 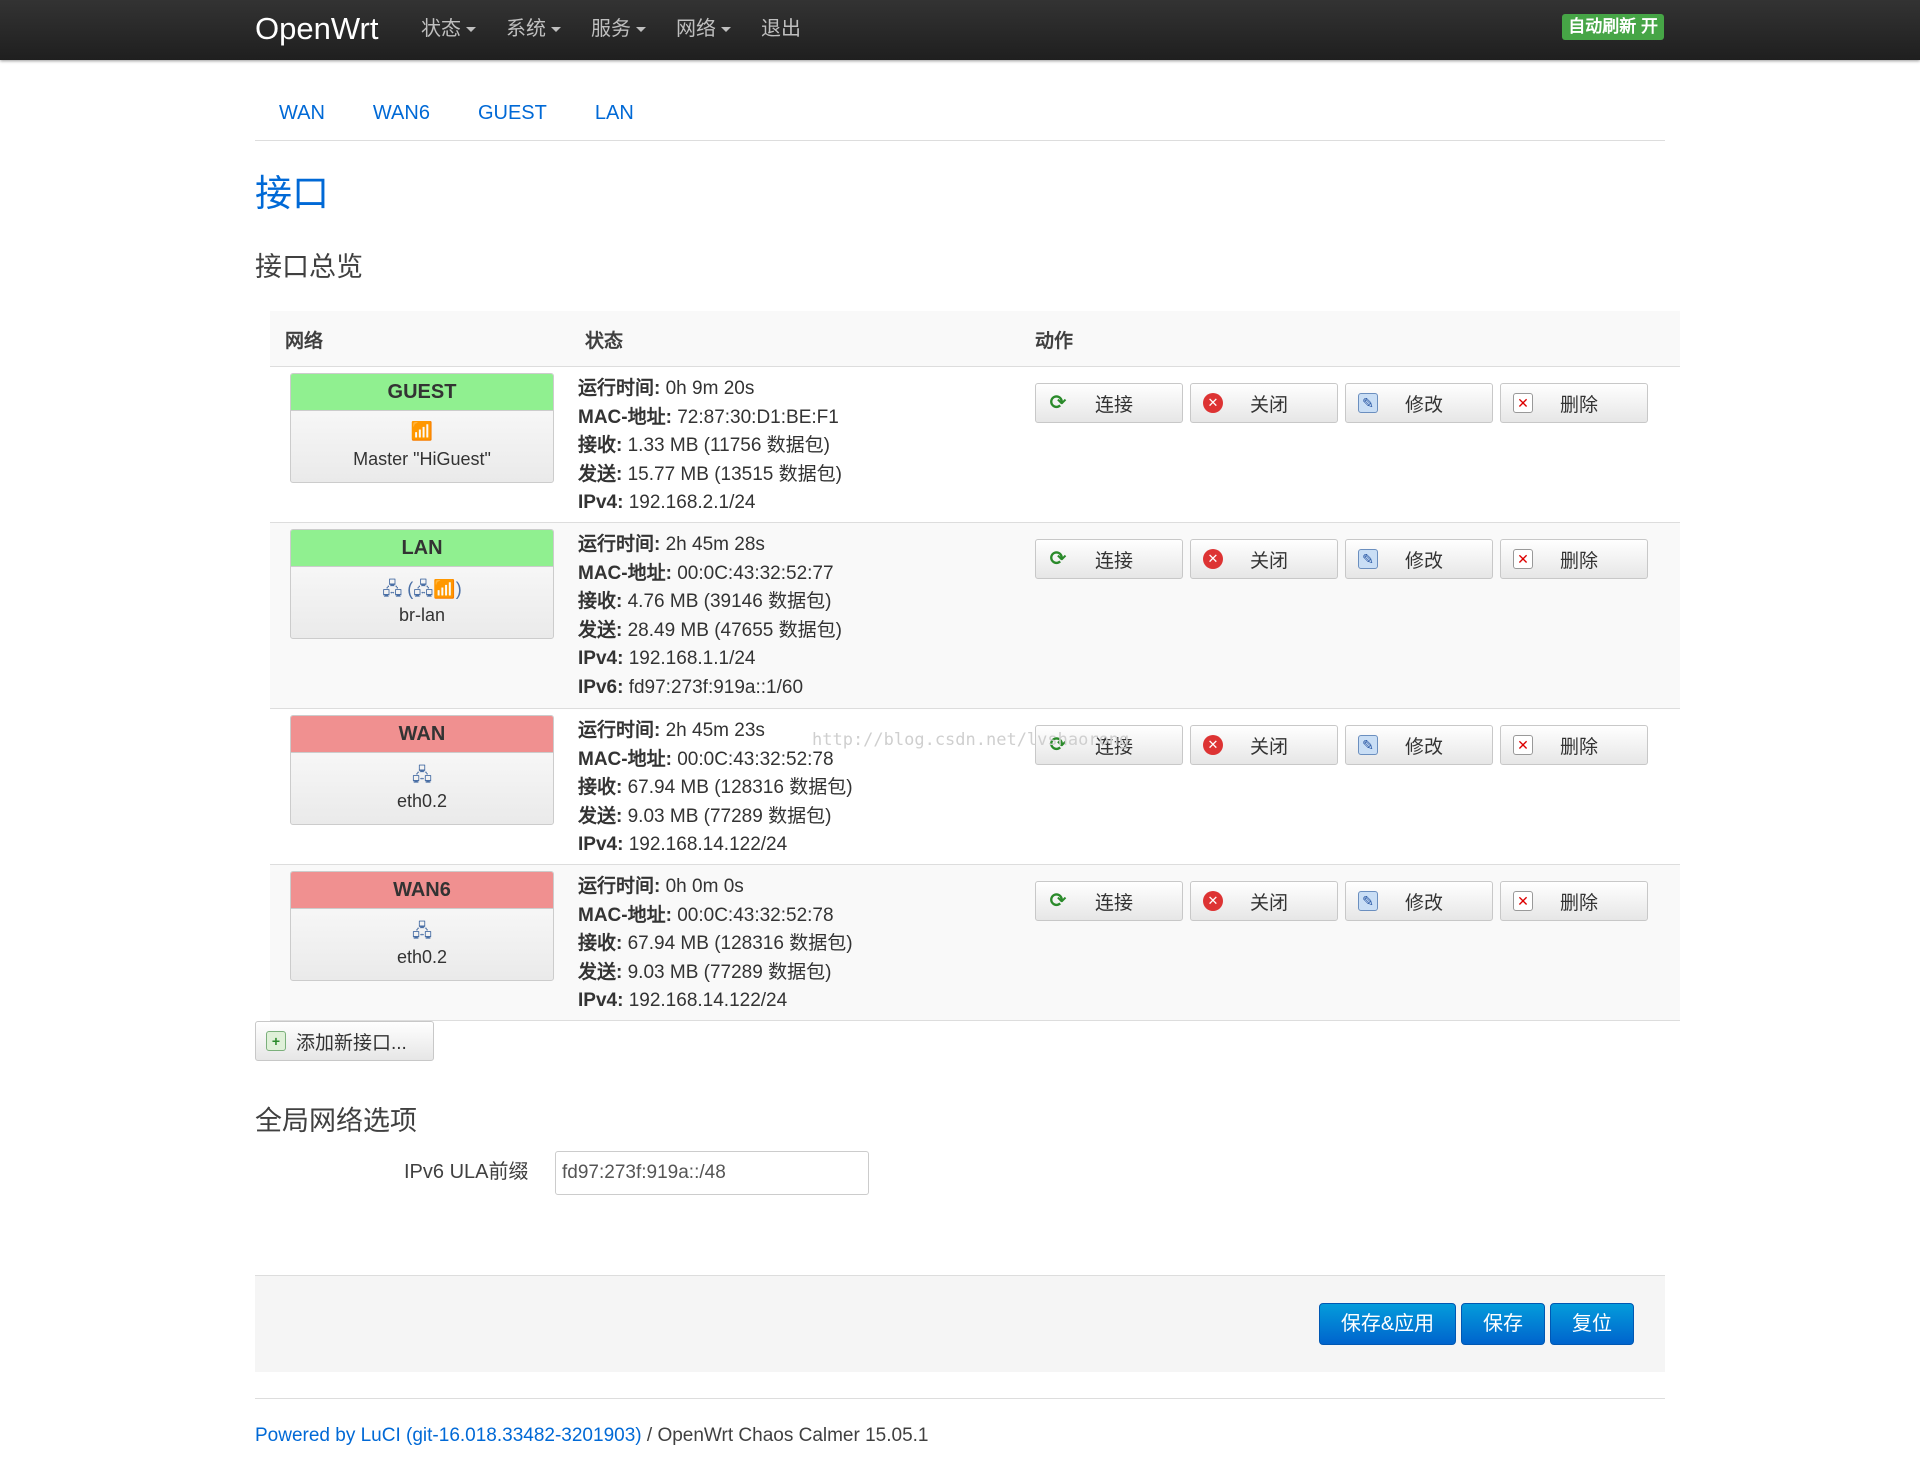 I want to click on header-actions: 动作, so click(x=1054, y=341).